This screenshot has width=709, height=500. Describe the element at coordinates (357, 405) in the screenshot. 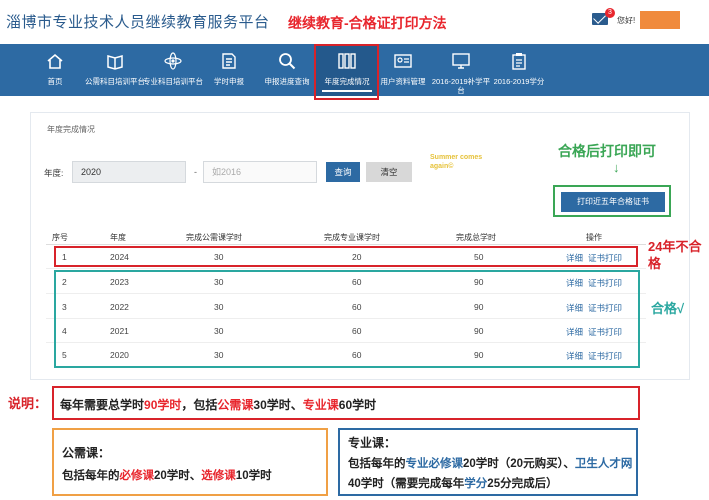

I see `rule-part: 60学时` at that location.